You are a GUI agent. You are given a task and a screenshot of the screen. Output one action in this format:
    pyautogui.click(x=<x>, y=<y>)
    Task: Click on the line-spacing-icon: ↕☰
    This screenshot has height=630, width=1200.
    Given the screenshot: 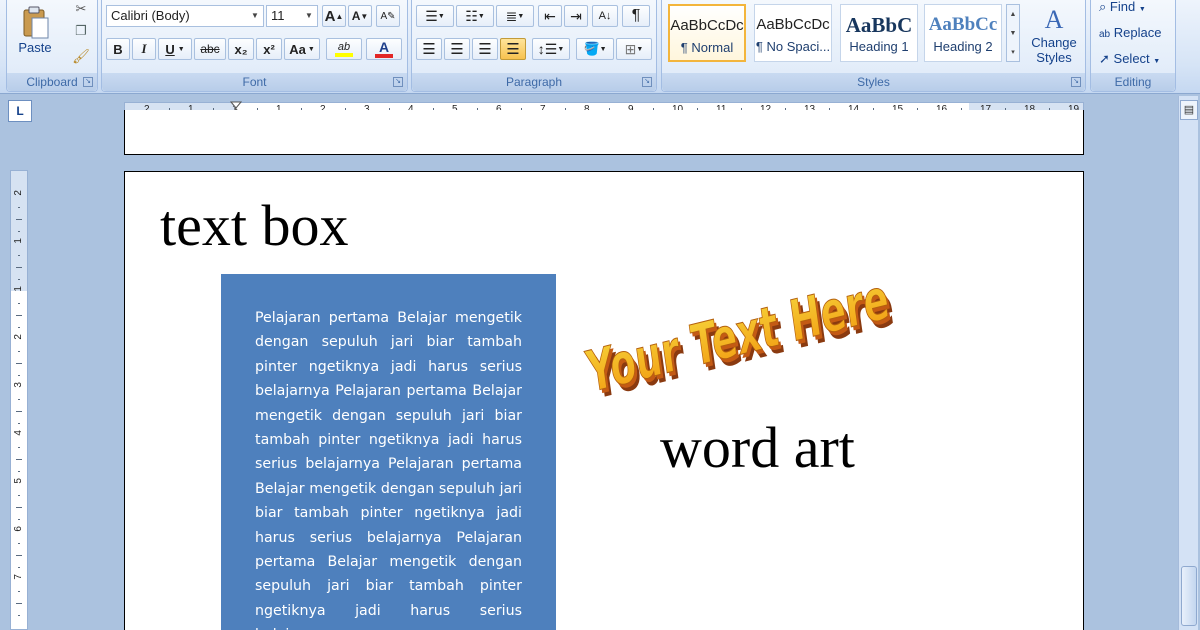 What is the action you would take?
    pyautogui.click(x=547, y=48)
    